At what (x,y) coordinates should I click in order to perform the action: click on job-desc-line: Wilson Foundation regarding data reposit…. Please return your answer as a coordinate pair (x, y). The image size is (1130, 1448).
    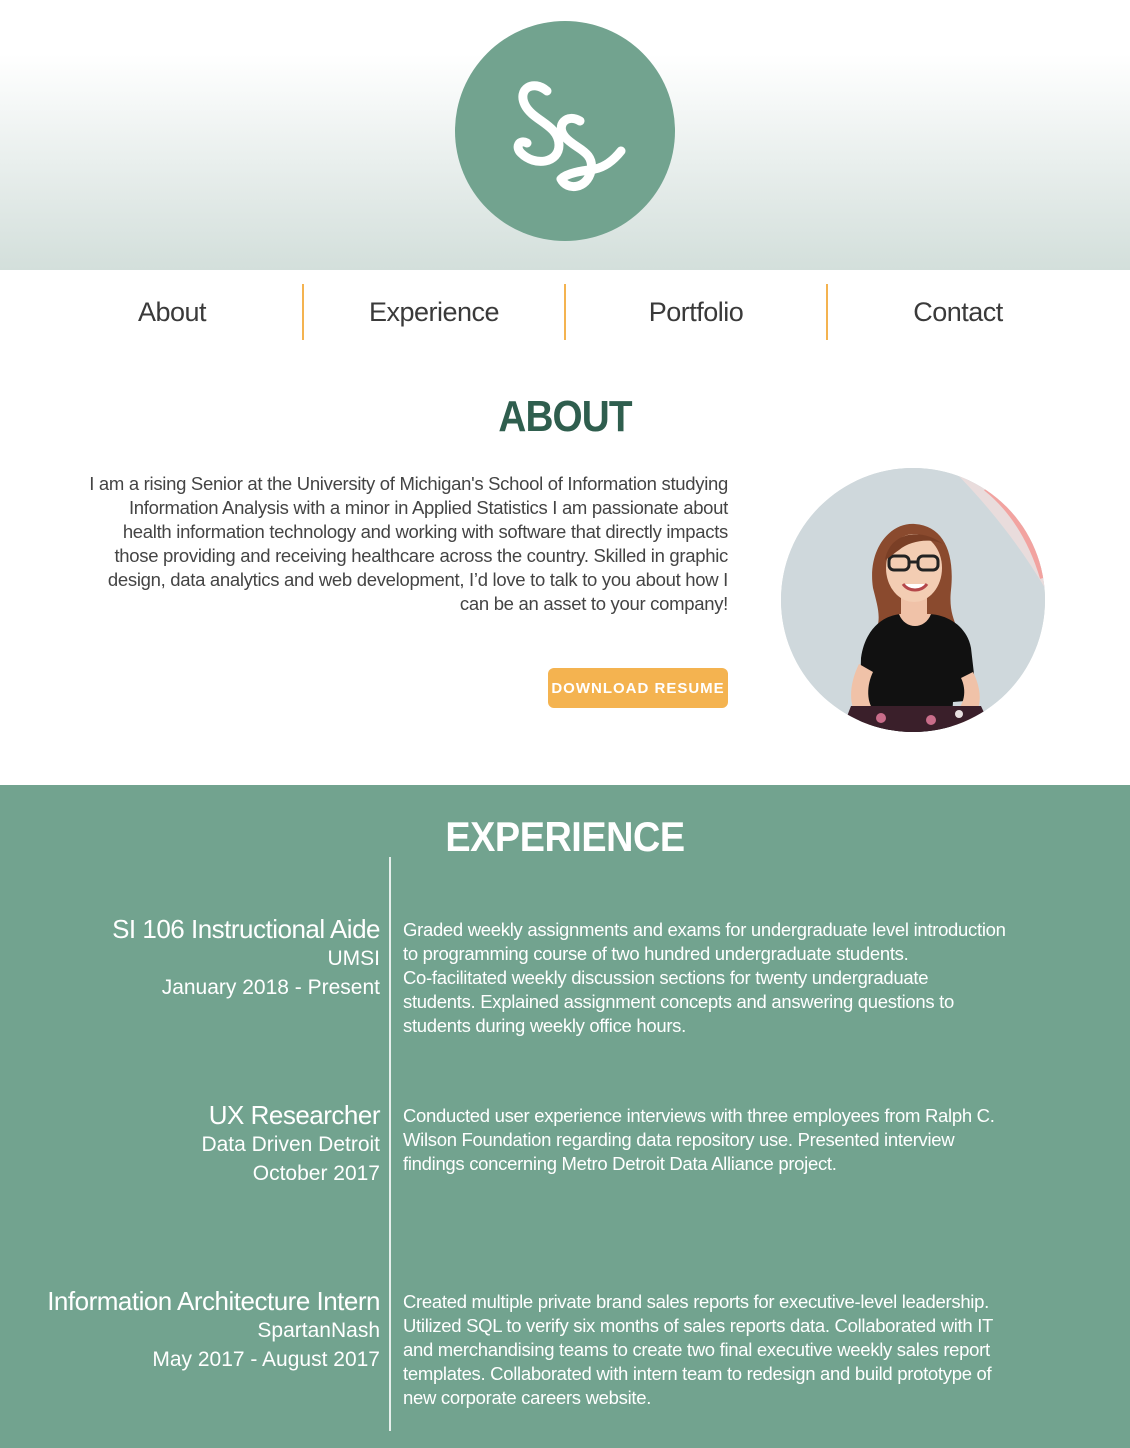
    Looking at the image, I should click on (679, 1139).